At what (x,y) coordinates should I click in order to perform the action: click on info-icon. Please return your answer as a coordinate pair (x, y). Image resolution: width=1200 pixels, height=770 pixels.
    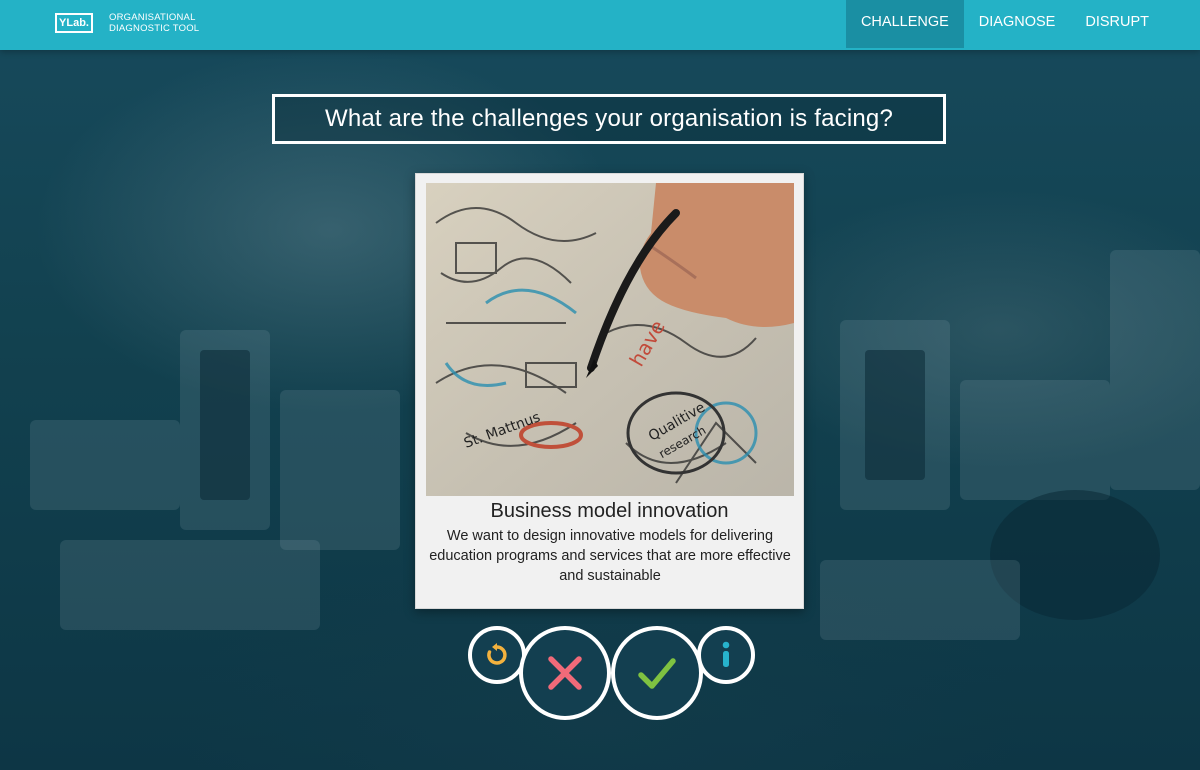
    Looking at the image, I should click on (726, 654).